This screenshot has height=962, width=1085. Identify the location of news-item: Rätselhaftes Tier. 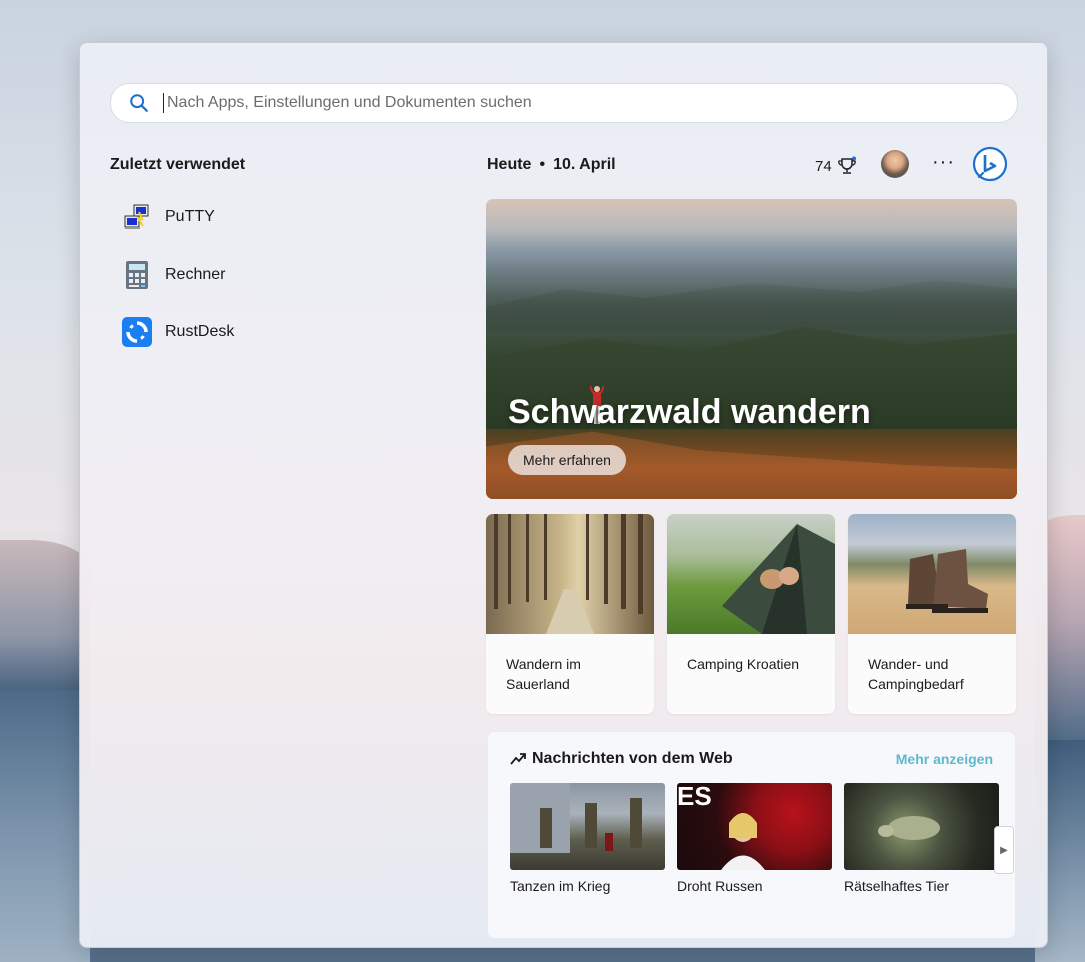
(921, 838).